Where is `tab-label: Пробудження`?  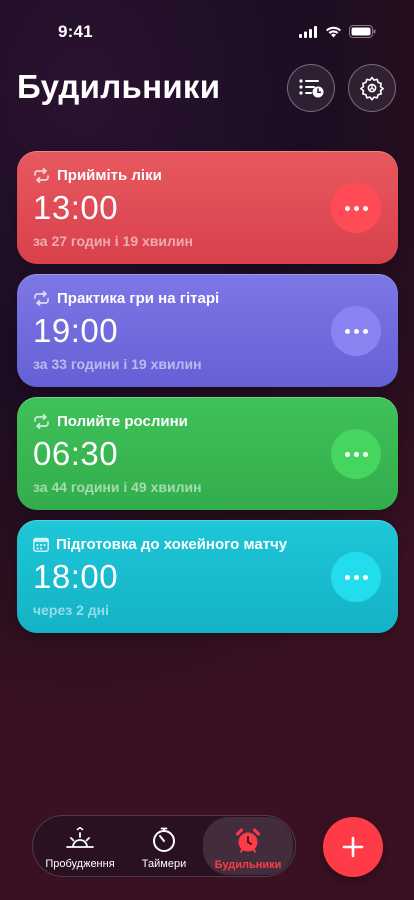 tab-label: Пробудження is located at coordinates (80, 864).